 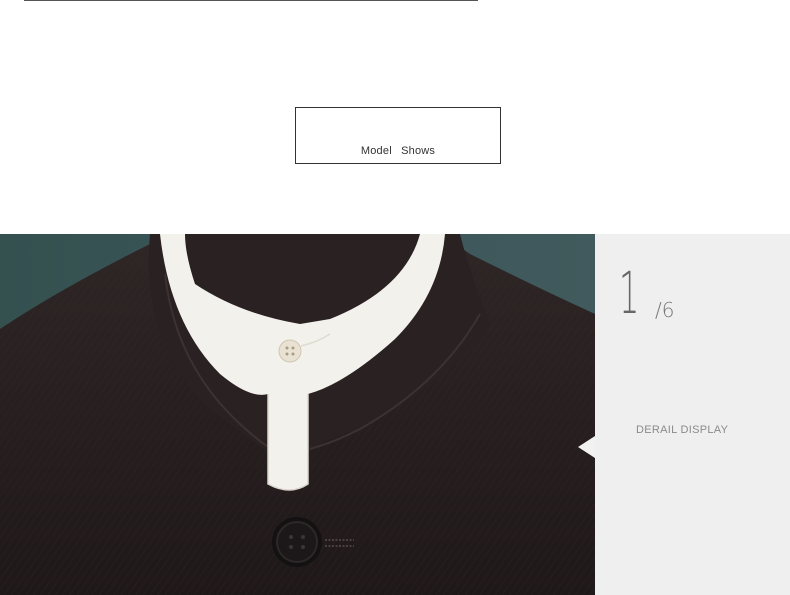 What do you see at coordinates (629, 293) in the screenshot?
I see `slide-current: 1` at bounding box center [629, 293].